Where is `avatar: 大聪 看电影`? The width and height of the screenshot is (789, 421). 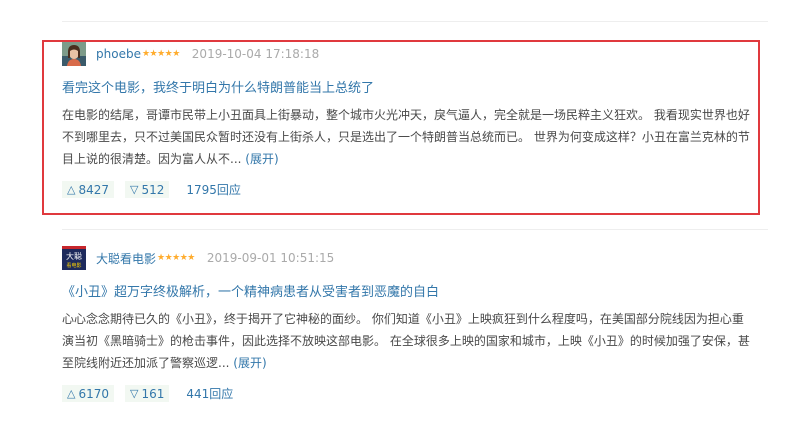
avatar: 大聪 看电影 is located at coordinates (74, 258).